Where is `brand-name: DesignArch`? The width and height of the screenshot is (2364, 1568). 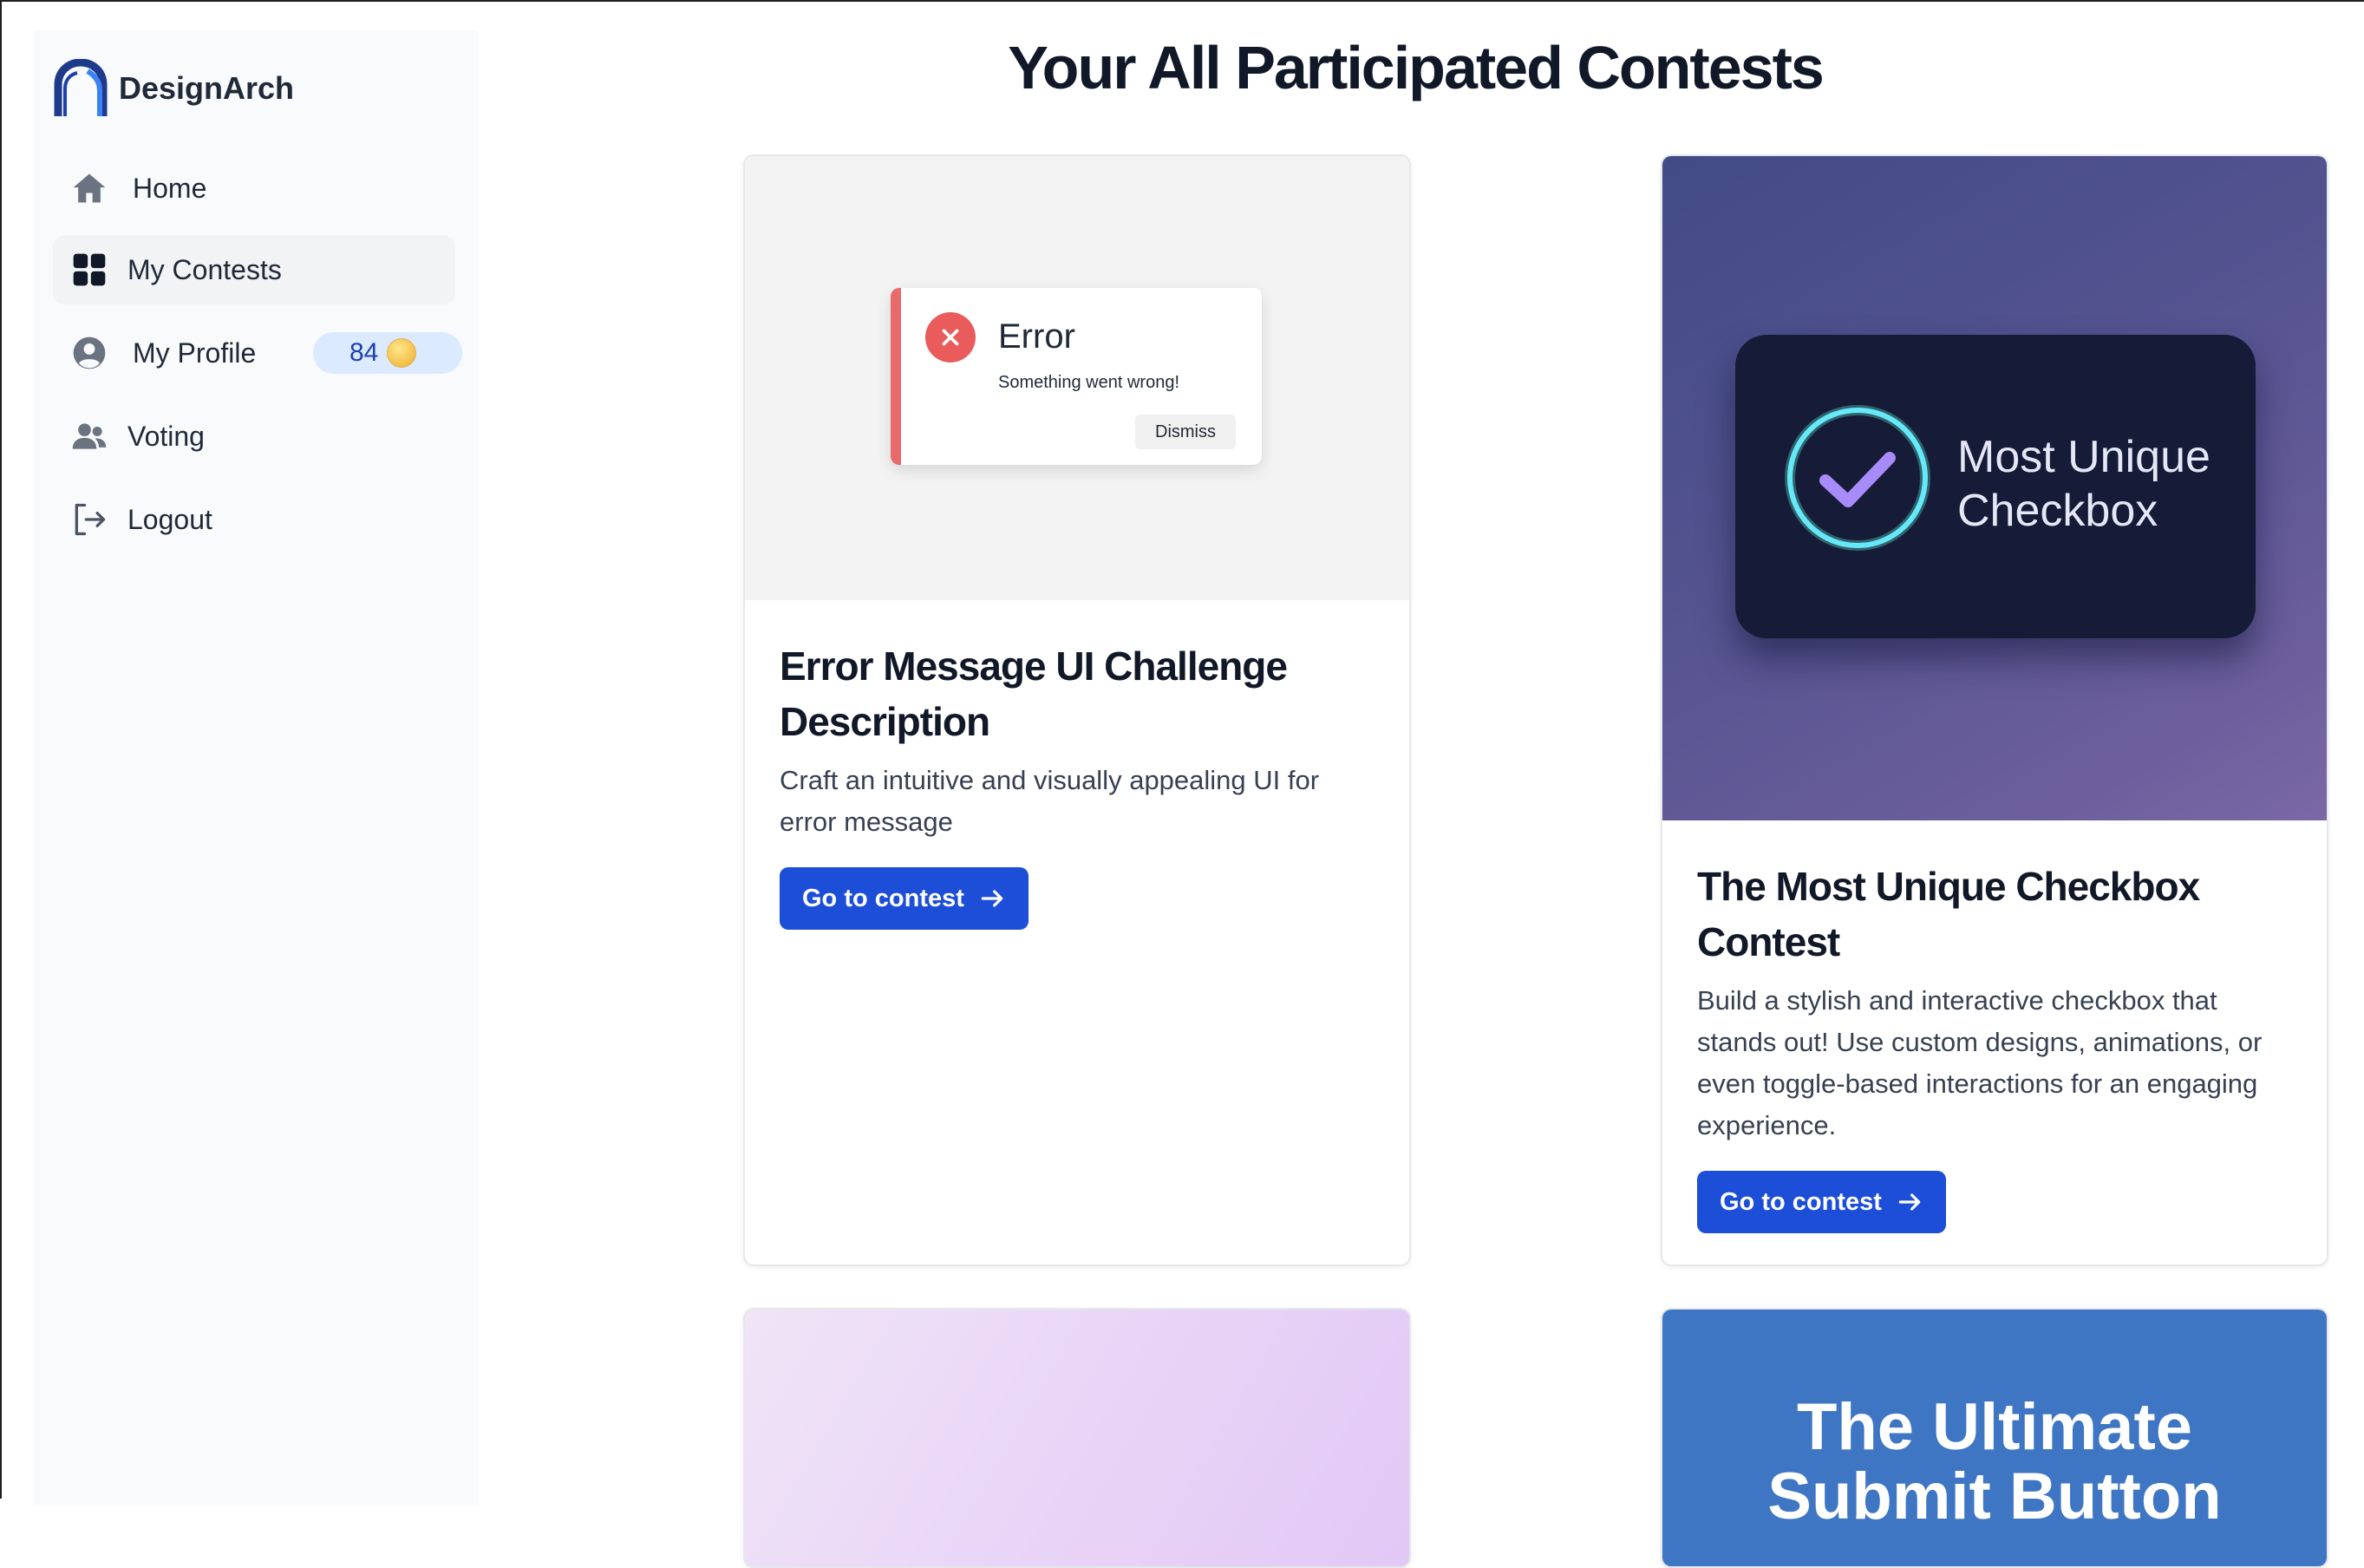 brand-name: DesignArch is located at coordinates (207, 88).